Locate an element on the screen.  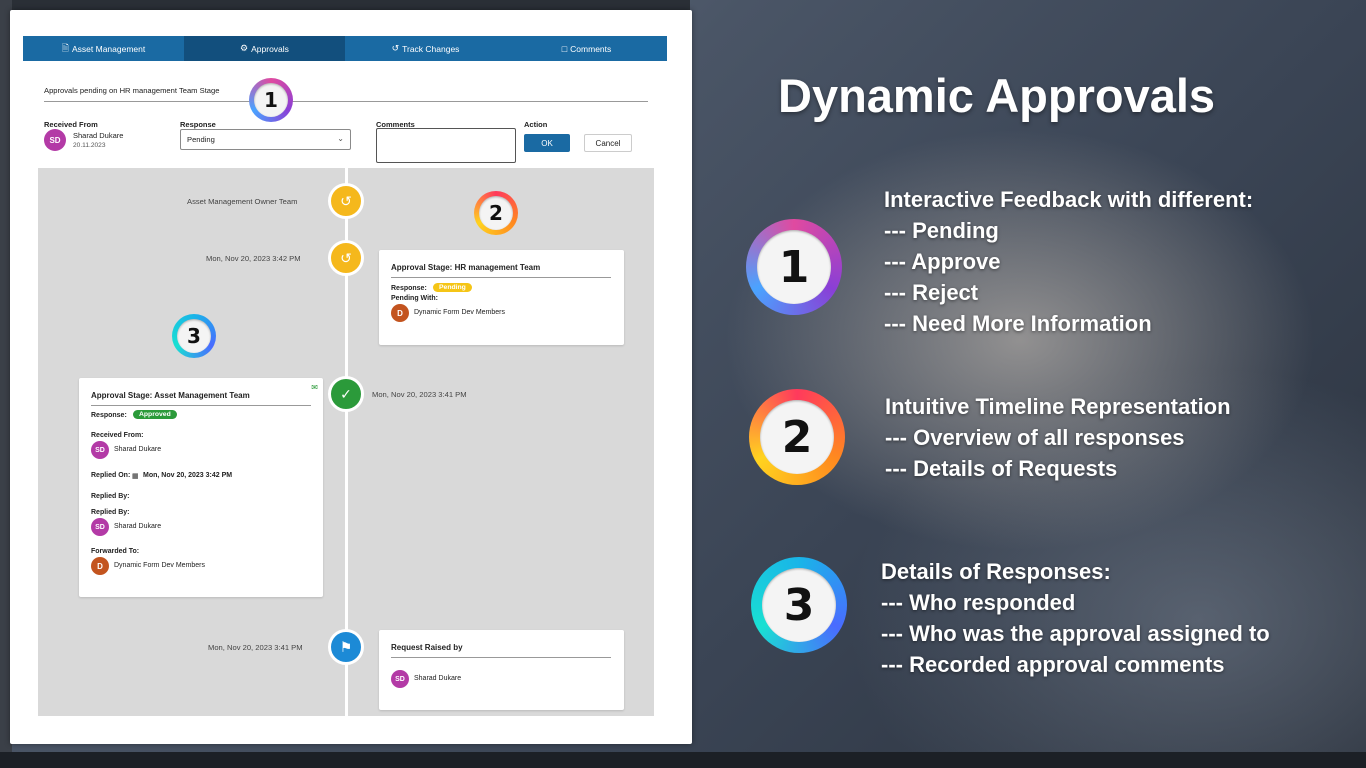
checkmark-icon: ✓ is located at coordinates (346, 394).